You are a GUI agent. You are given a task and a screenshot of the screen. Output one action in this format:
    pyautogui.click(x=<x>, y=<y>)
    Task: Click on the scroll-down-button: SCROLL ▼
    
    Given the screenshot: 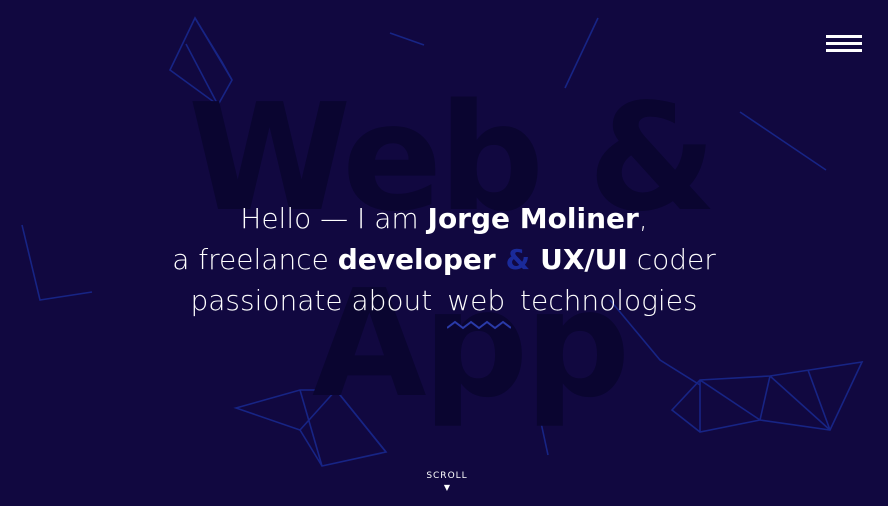 What is the action you would take?
    pyautogui.click(x=447, y=482)
    